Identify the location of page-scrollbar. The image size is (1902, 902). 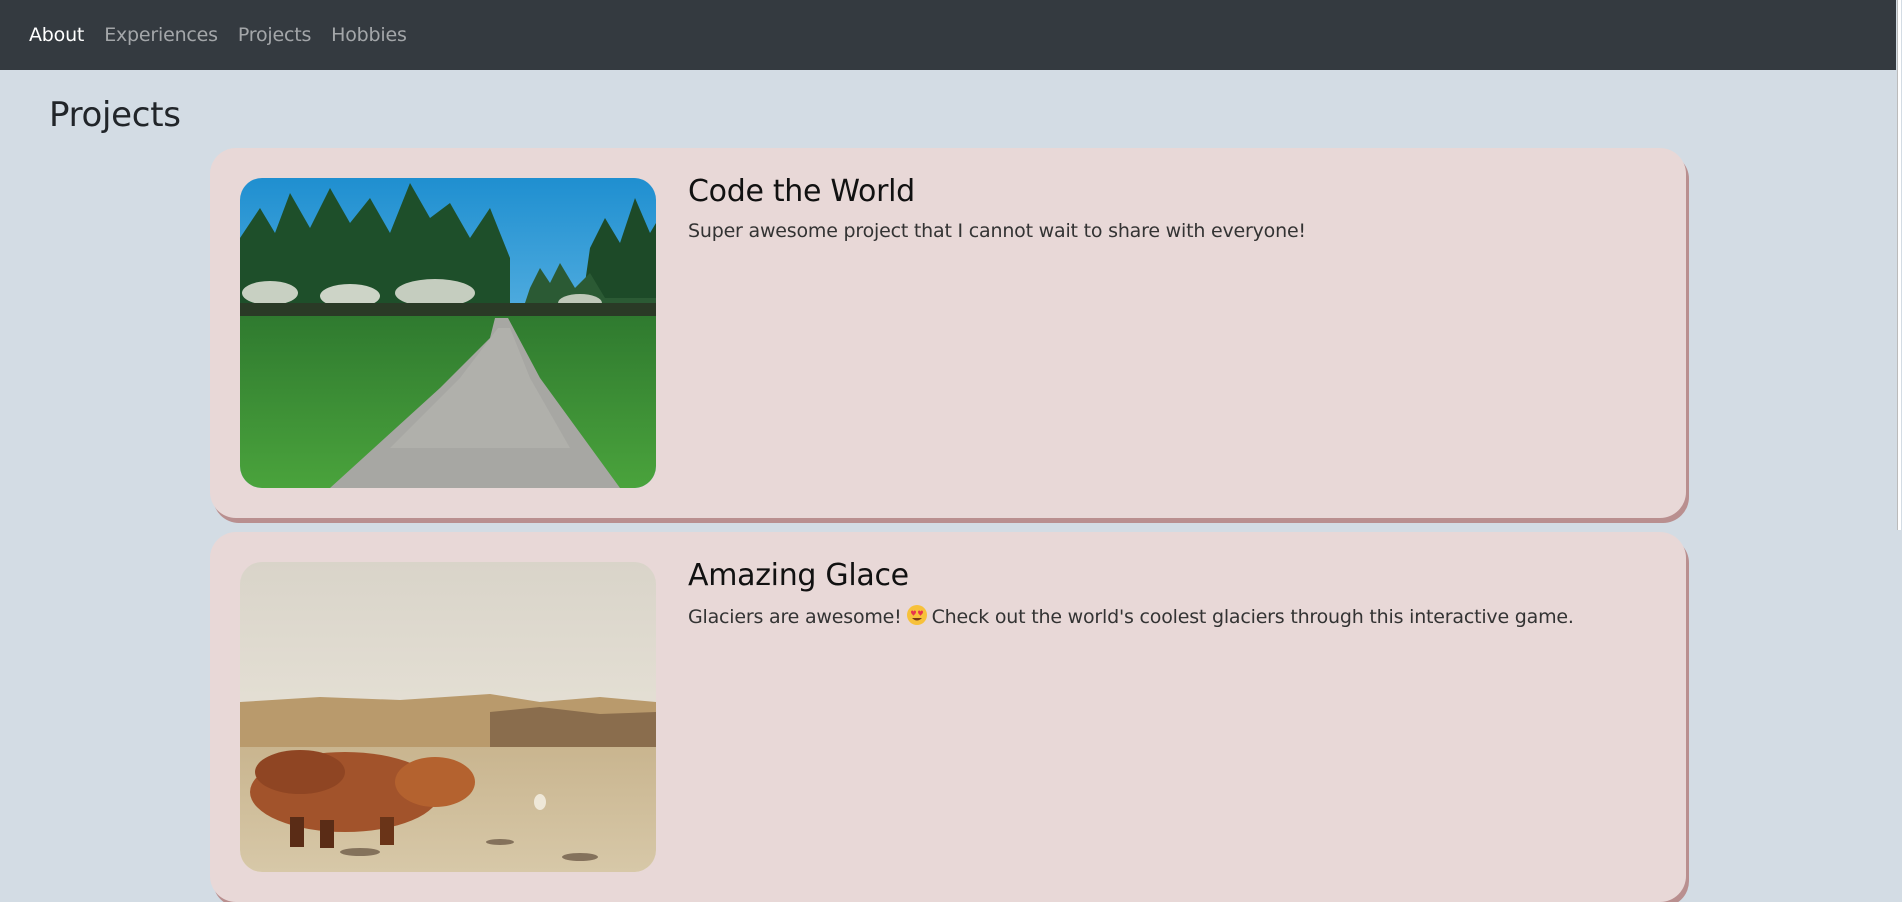
(1899, 436).